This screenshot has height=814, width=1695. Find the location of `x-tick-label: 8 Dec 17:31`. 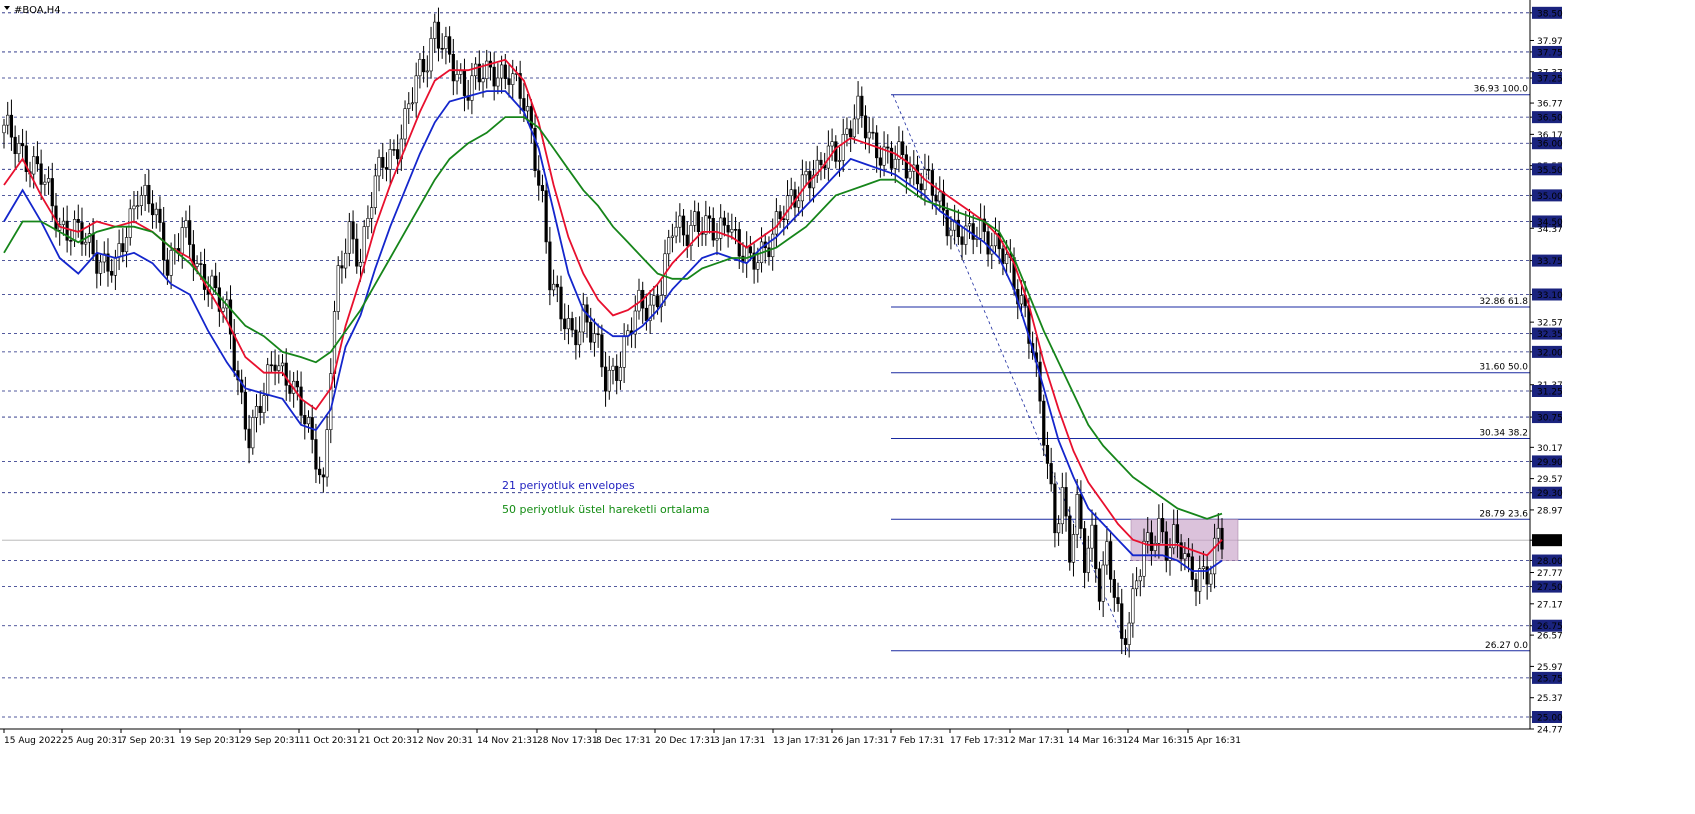

x-tick-label: 8 Dec 17:31 is located at coordinates (623, 741).